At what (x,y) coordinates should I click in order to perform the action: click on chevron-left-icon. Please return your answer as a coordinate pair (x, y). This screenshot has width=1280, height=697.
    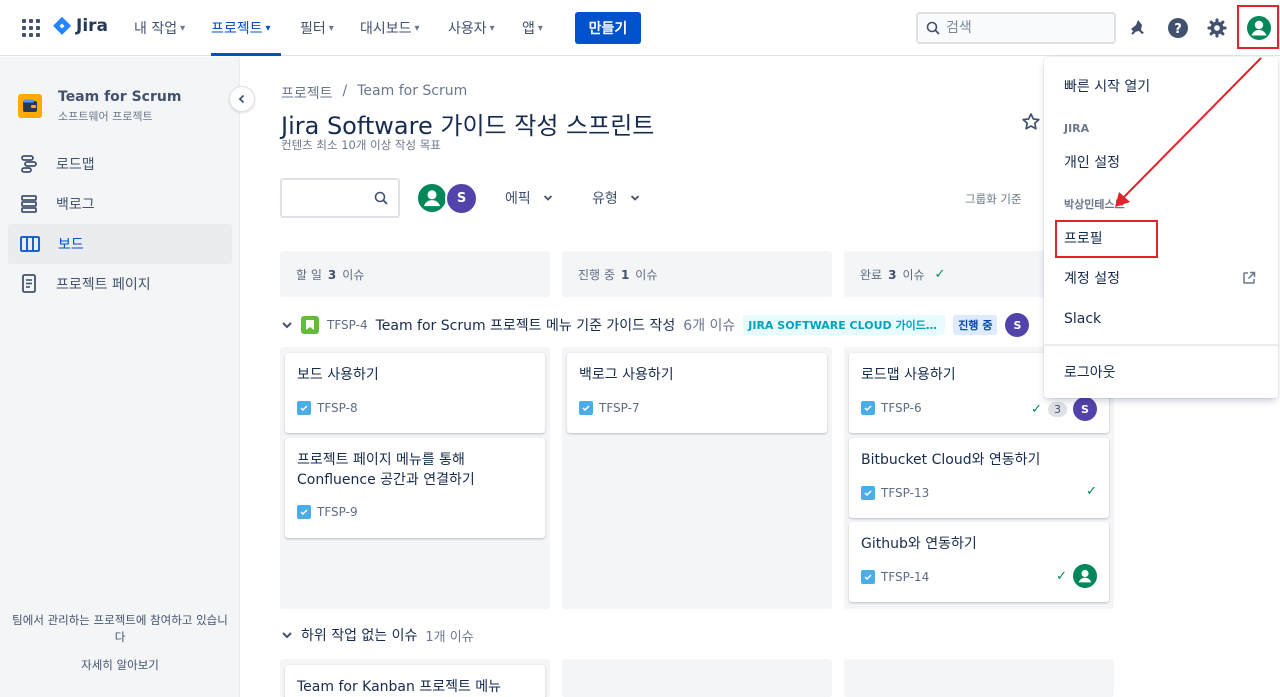
    Looking at the image, I should click on (241, 99).